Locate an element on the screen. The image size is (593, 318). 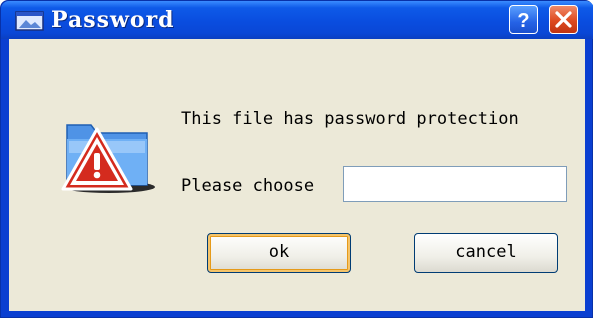
help-icon: ? is located at coordinates (523, 21).